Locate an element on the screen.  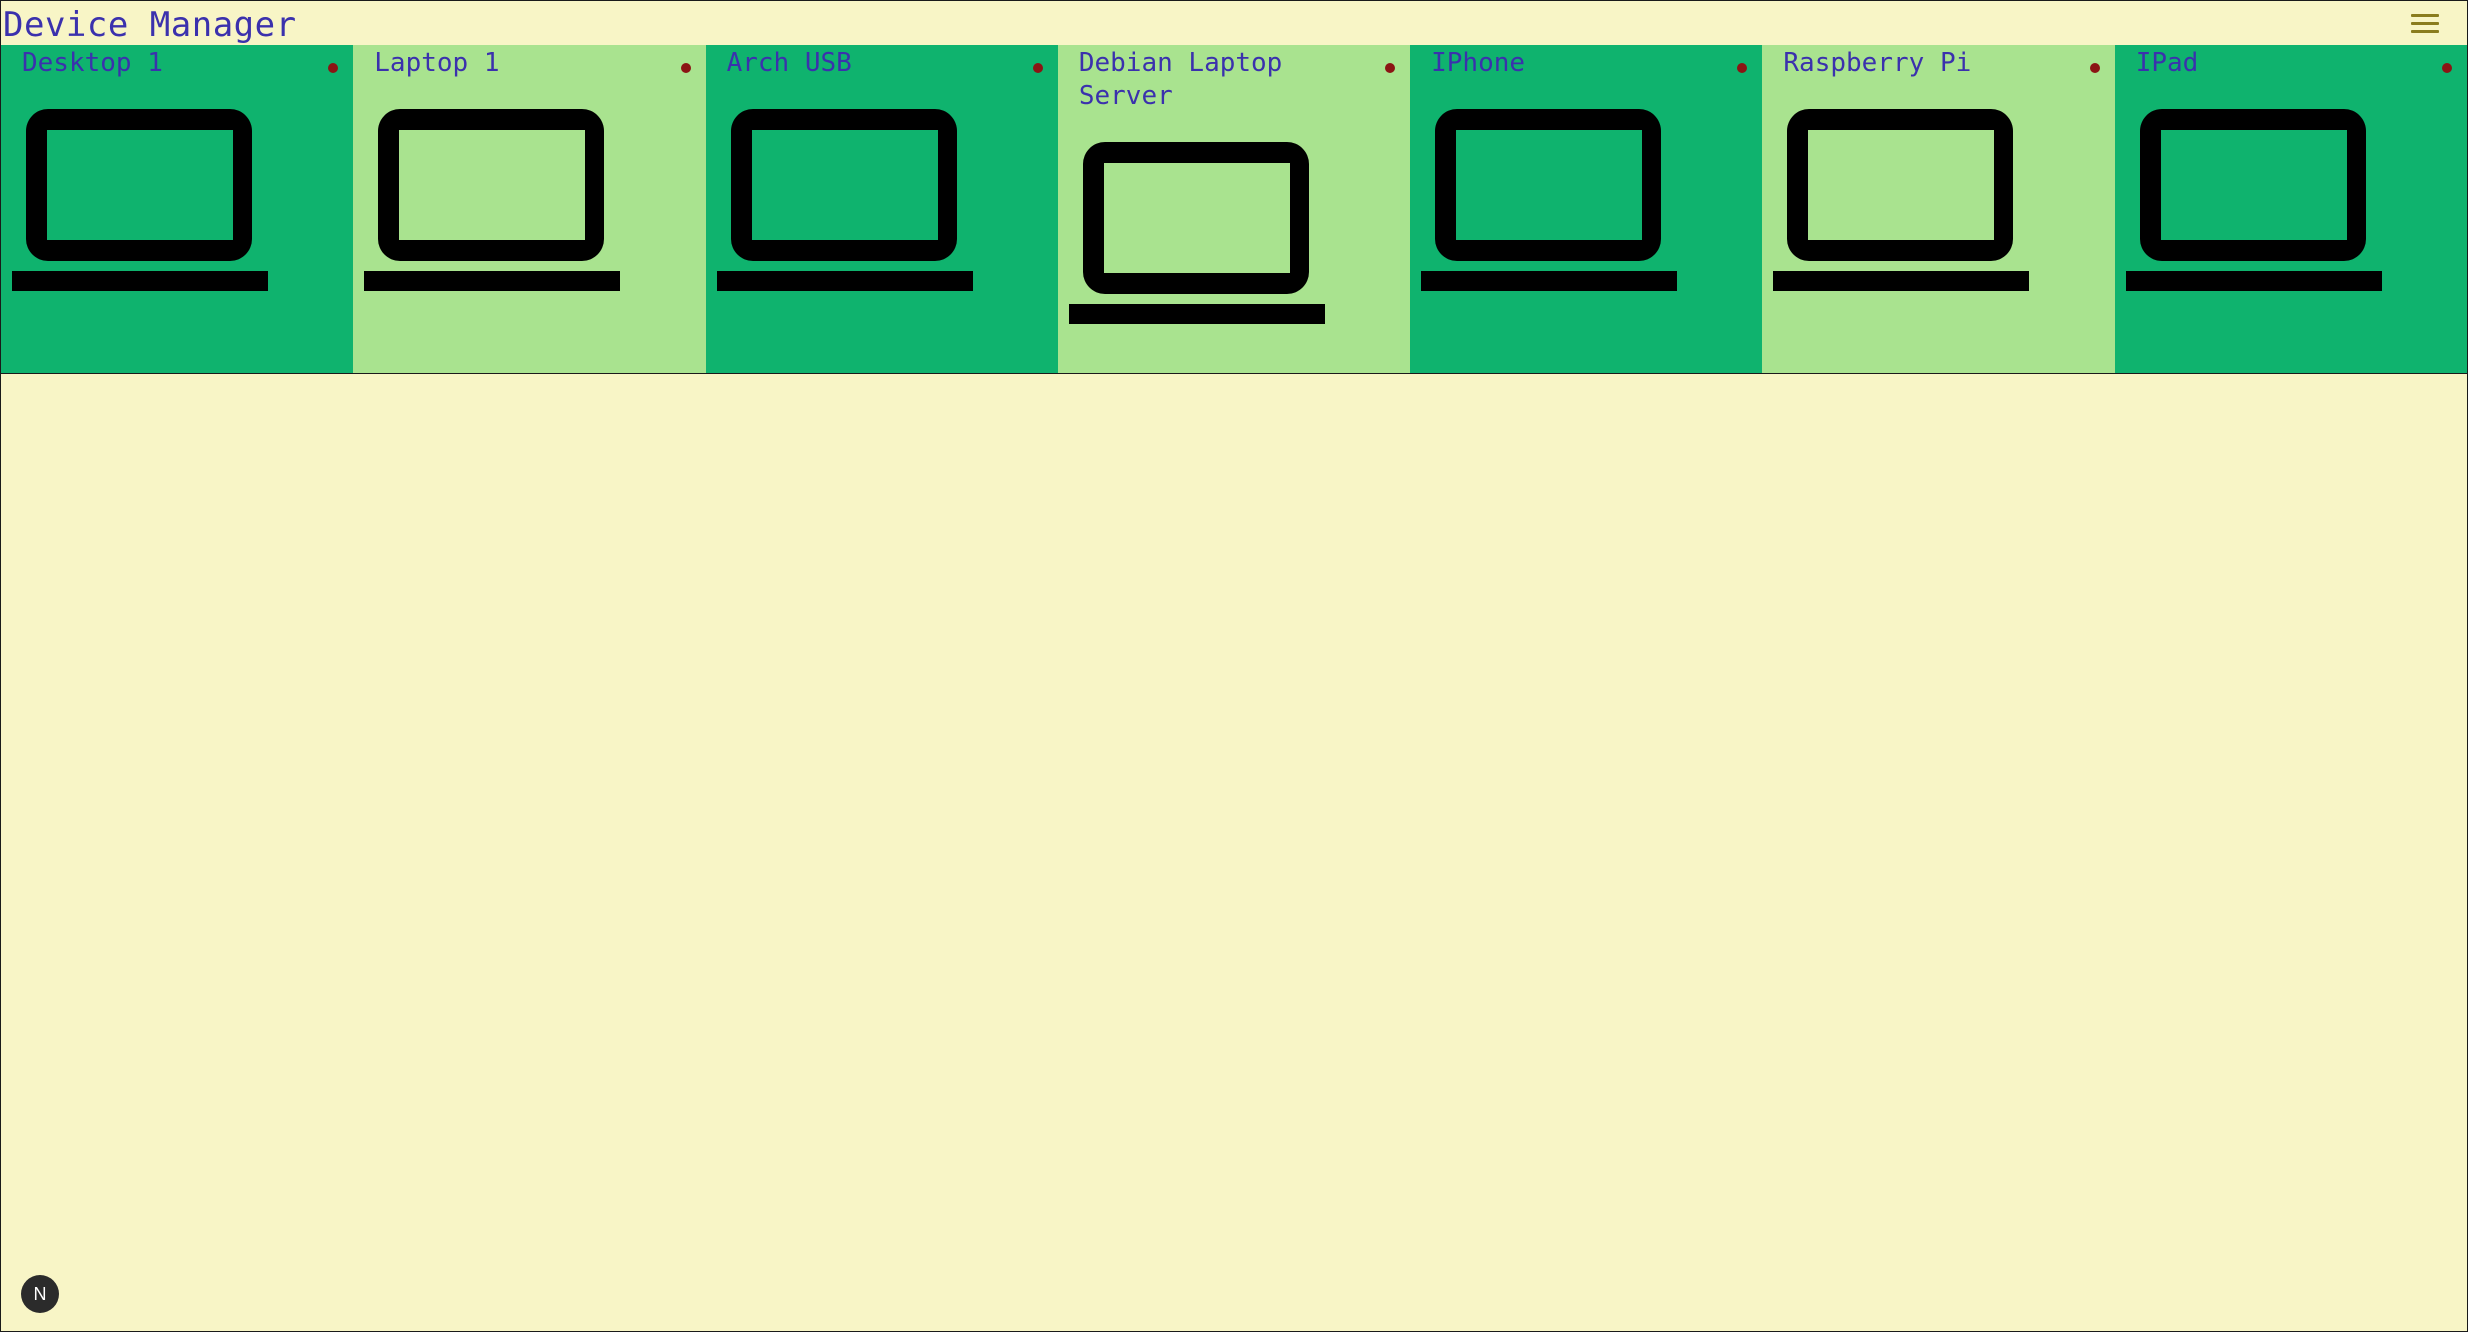
page-title: Device Manager is located at coordinates (150, 25).